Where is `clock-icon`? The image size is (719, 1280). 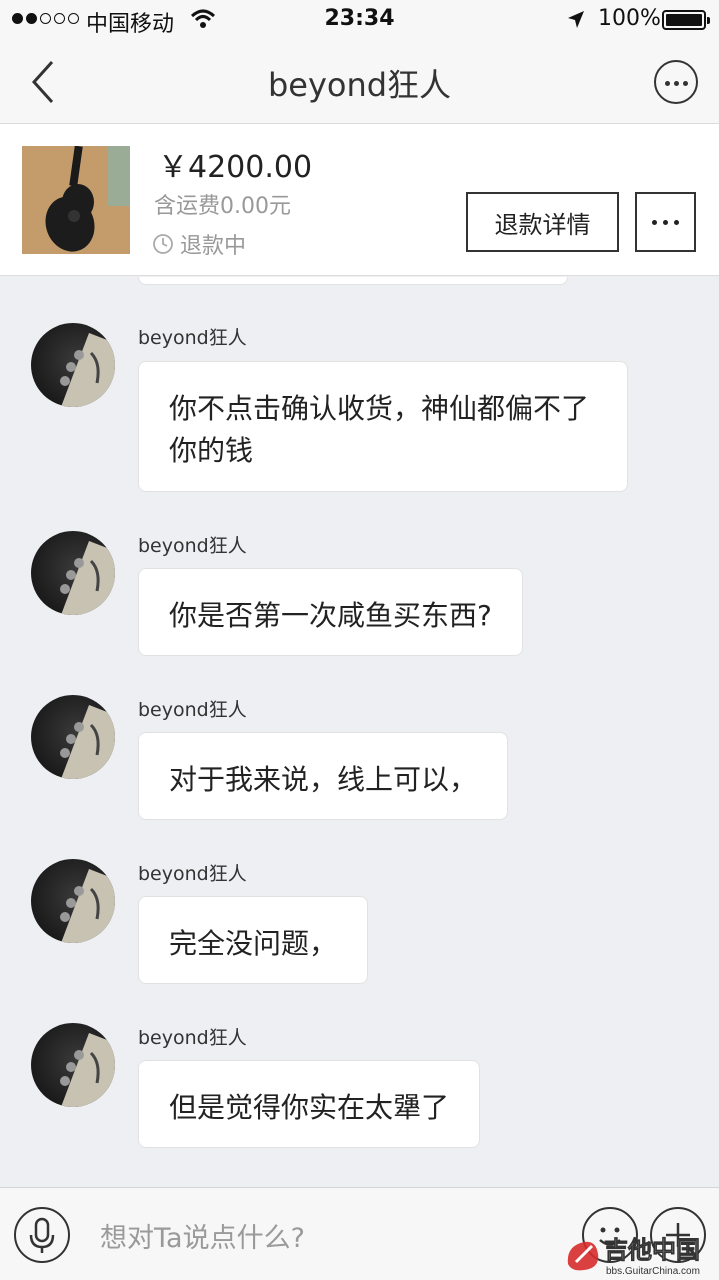 clock-icon is located at coordinates (163, 244).